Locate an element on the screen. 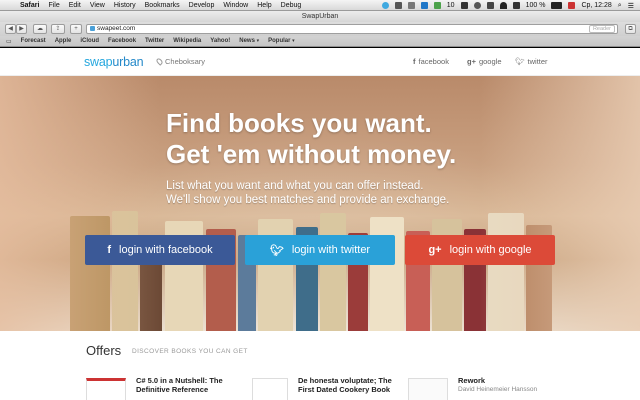  spotlight-icon: ⌕ is located at coordinates (620, 6).